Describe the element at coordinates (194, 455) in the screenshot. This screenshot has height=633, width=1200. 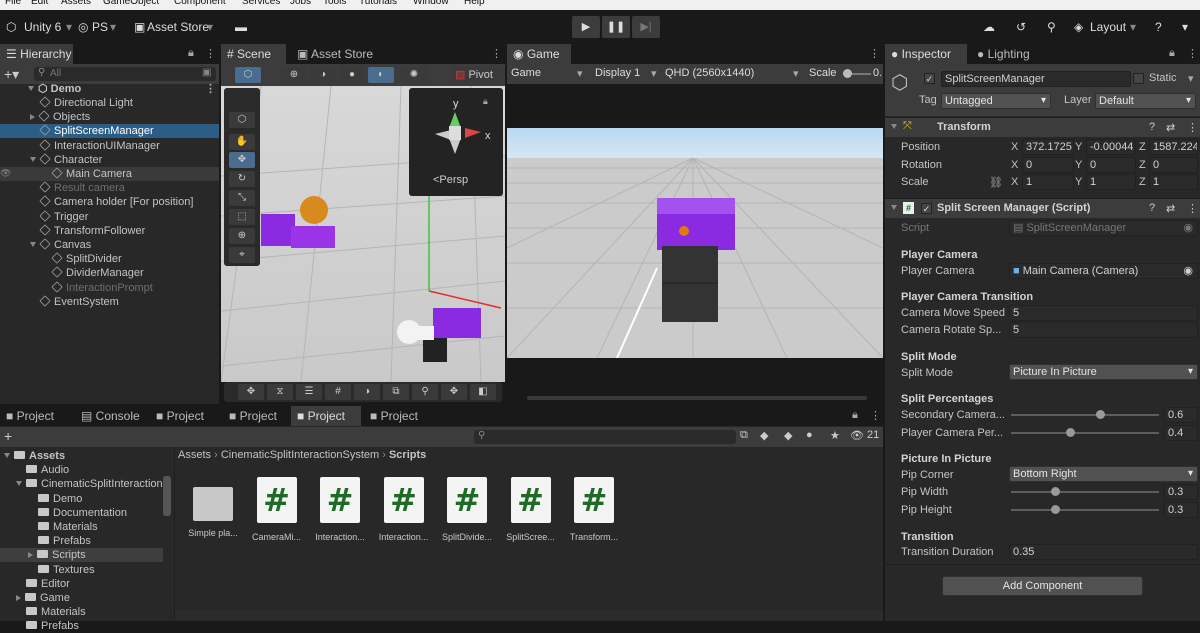
I see `breadcrumb-assets: Assets` at that location.